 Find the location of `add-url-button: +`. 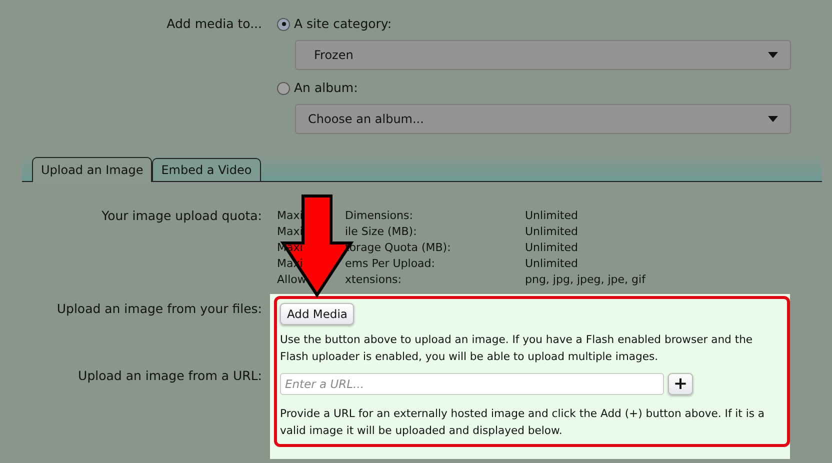

add-url-button: + is located at coordinates (680, 384).